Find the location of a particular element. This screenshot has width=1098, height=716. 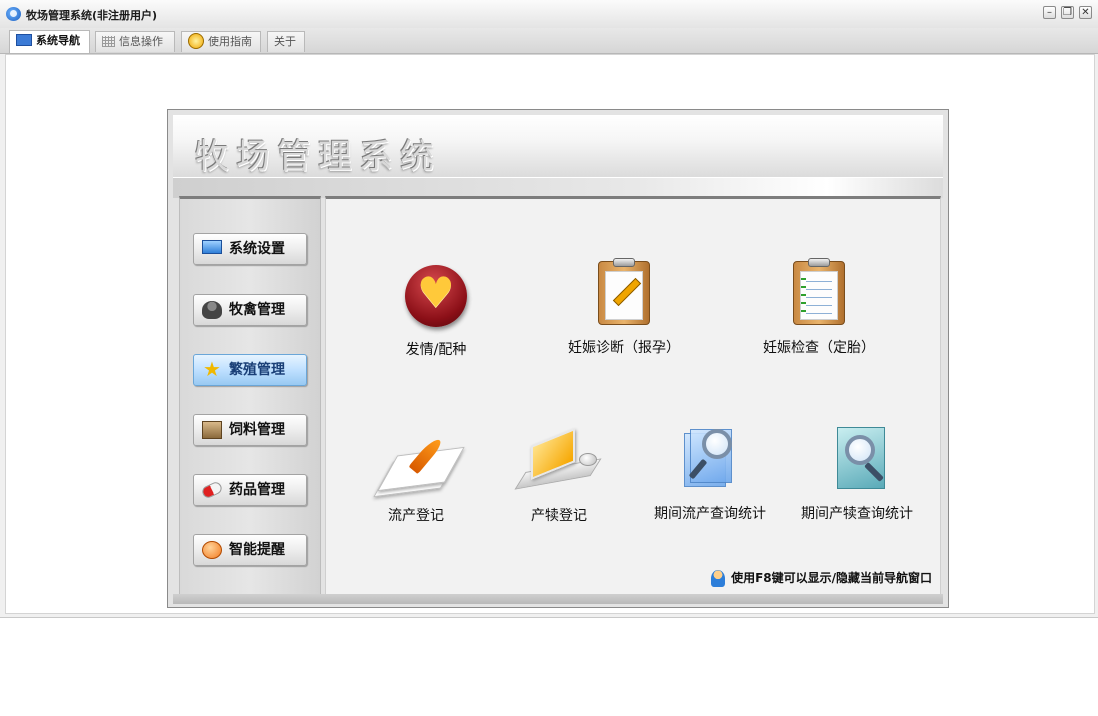

tab-user-guide: 使用指南 is located at coordinates (221, 41).